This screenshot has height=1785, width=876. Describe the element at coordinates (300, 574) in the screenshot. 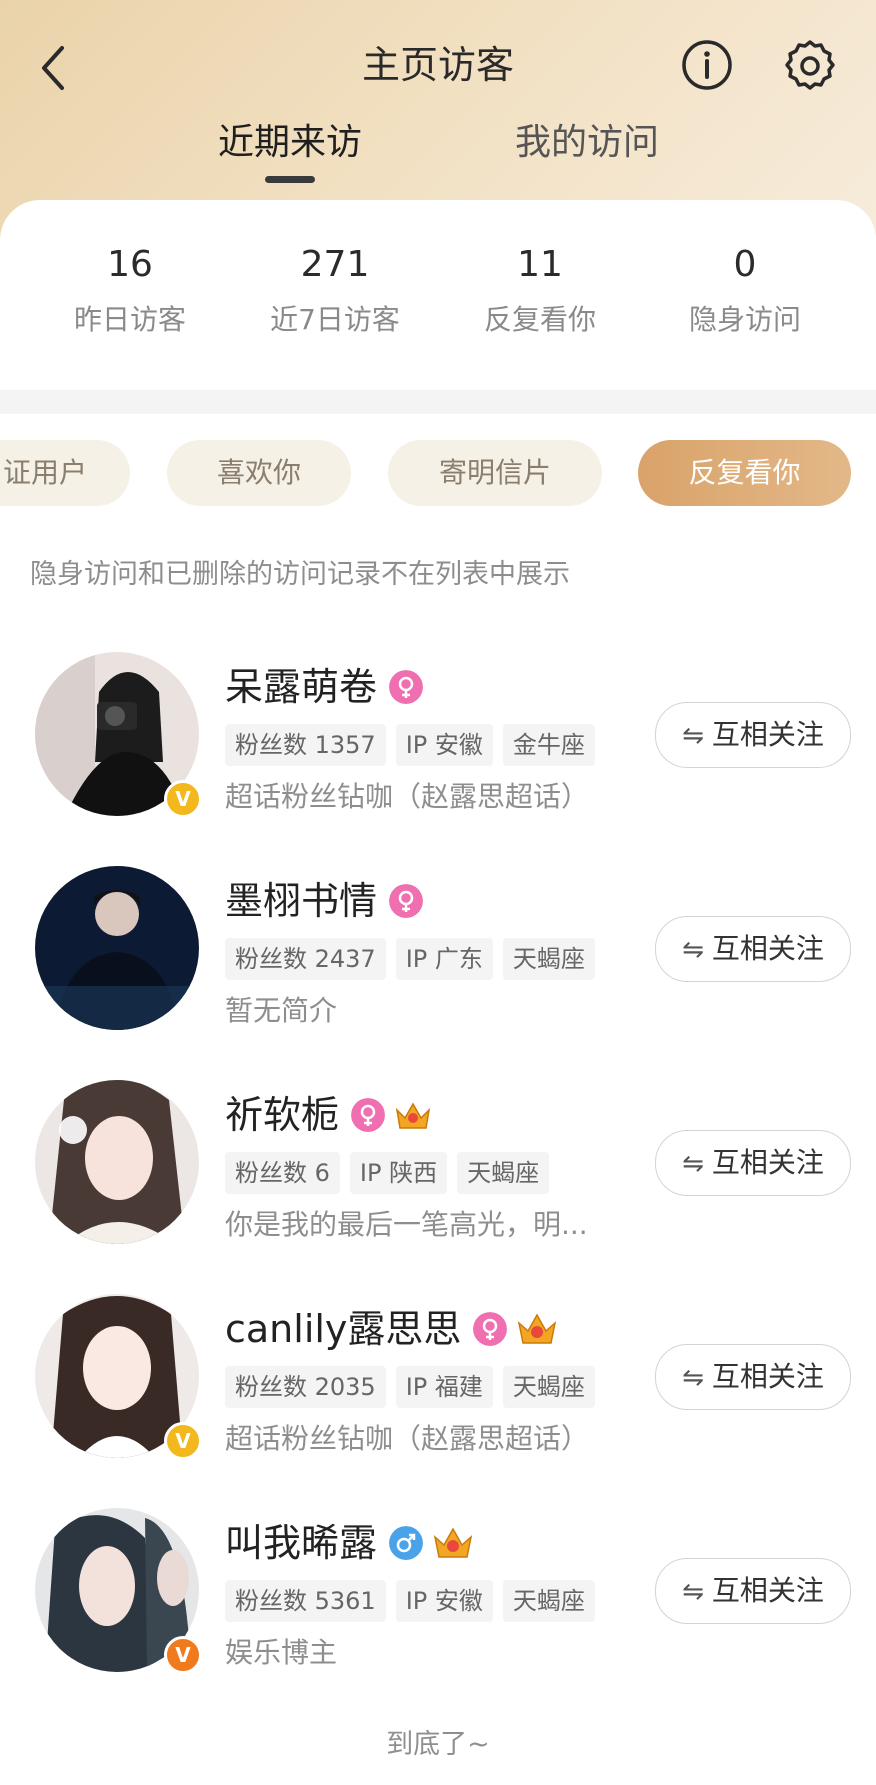

I see `notice-text: 隐身访问和已删除的访问记录不在列表中展示` at that location.